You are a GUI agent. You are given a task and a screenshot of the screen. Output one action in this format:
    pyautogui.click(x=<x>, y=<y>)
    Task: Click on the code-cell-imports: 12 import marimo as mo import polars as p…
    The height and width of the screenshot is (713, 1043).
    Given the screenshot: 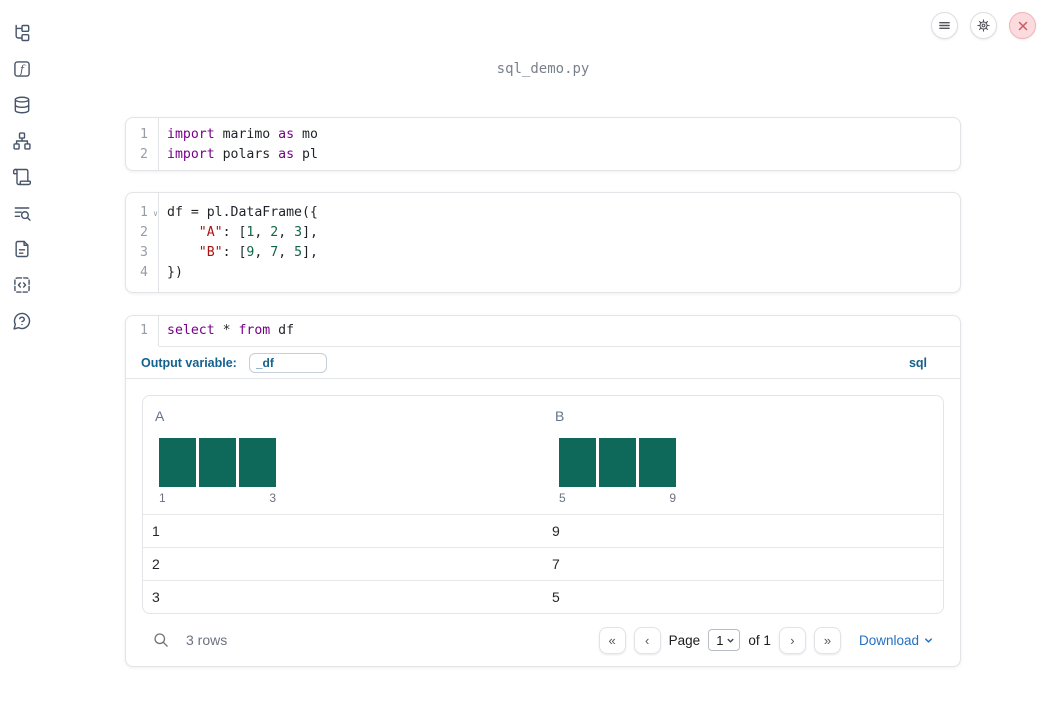 What is the action you would take?
    pyautogui.click(x=543, y=144)
    